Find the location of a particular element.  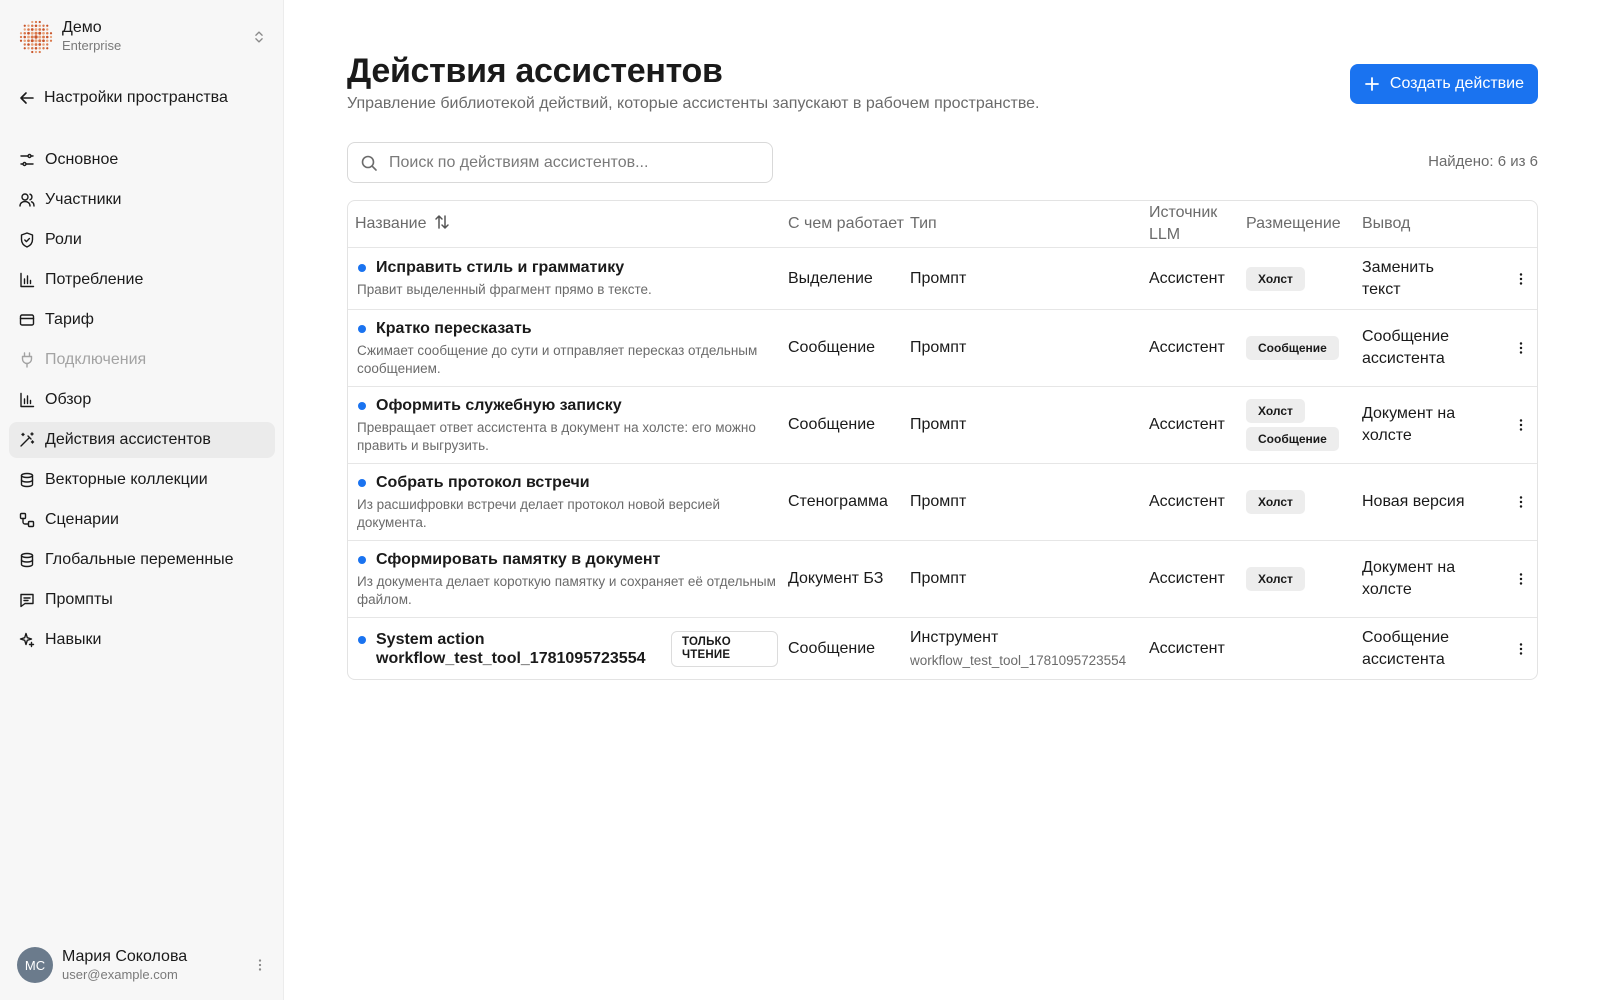

placement-tag: Сообщение is located at coordinates (1292, 439).